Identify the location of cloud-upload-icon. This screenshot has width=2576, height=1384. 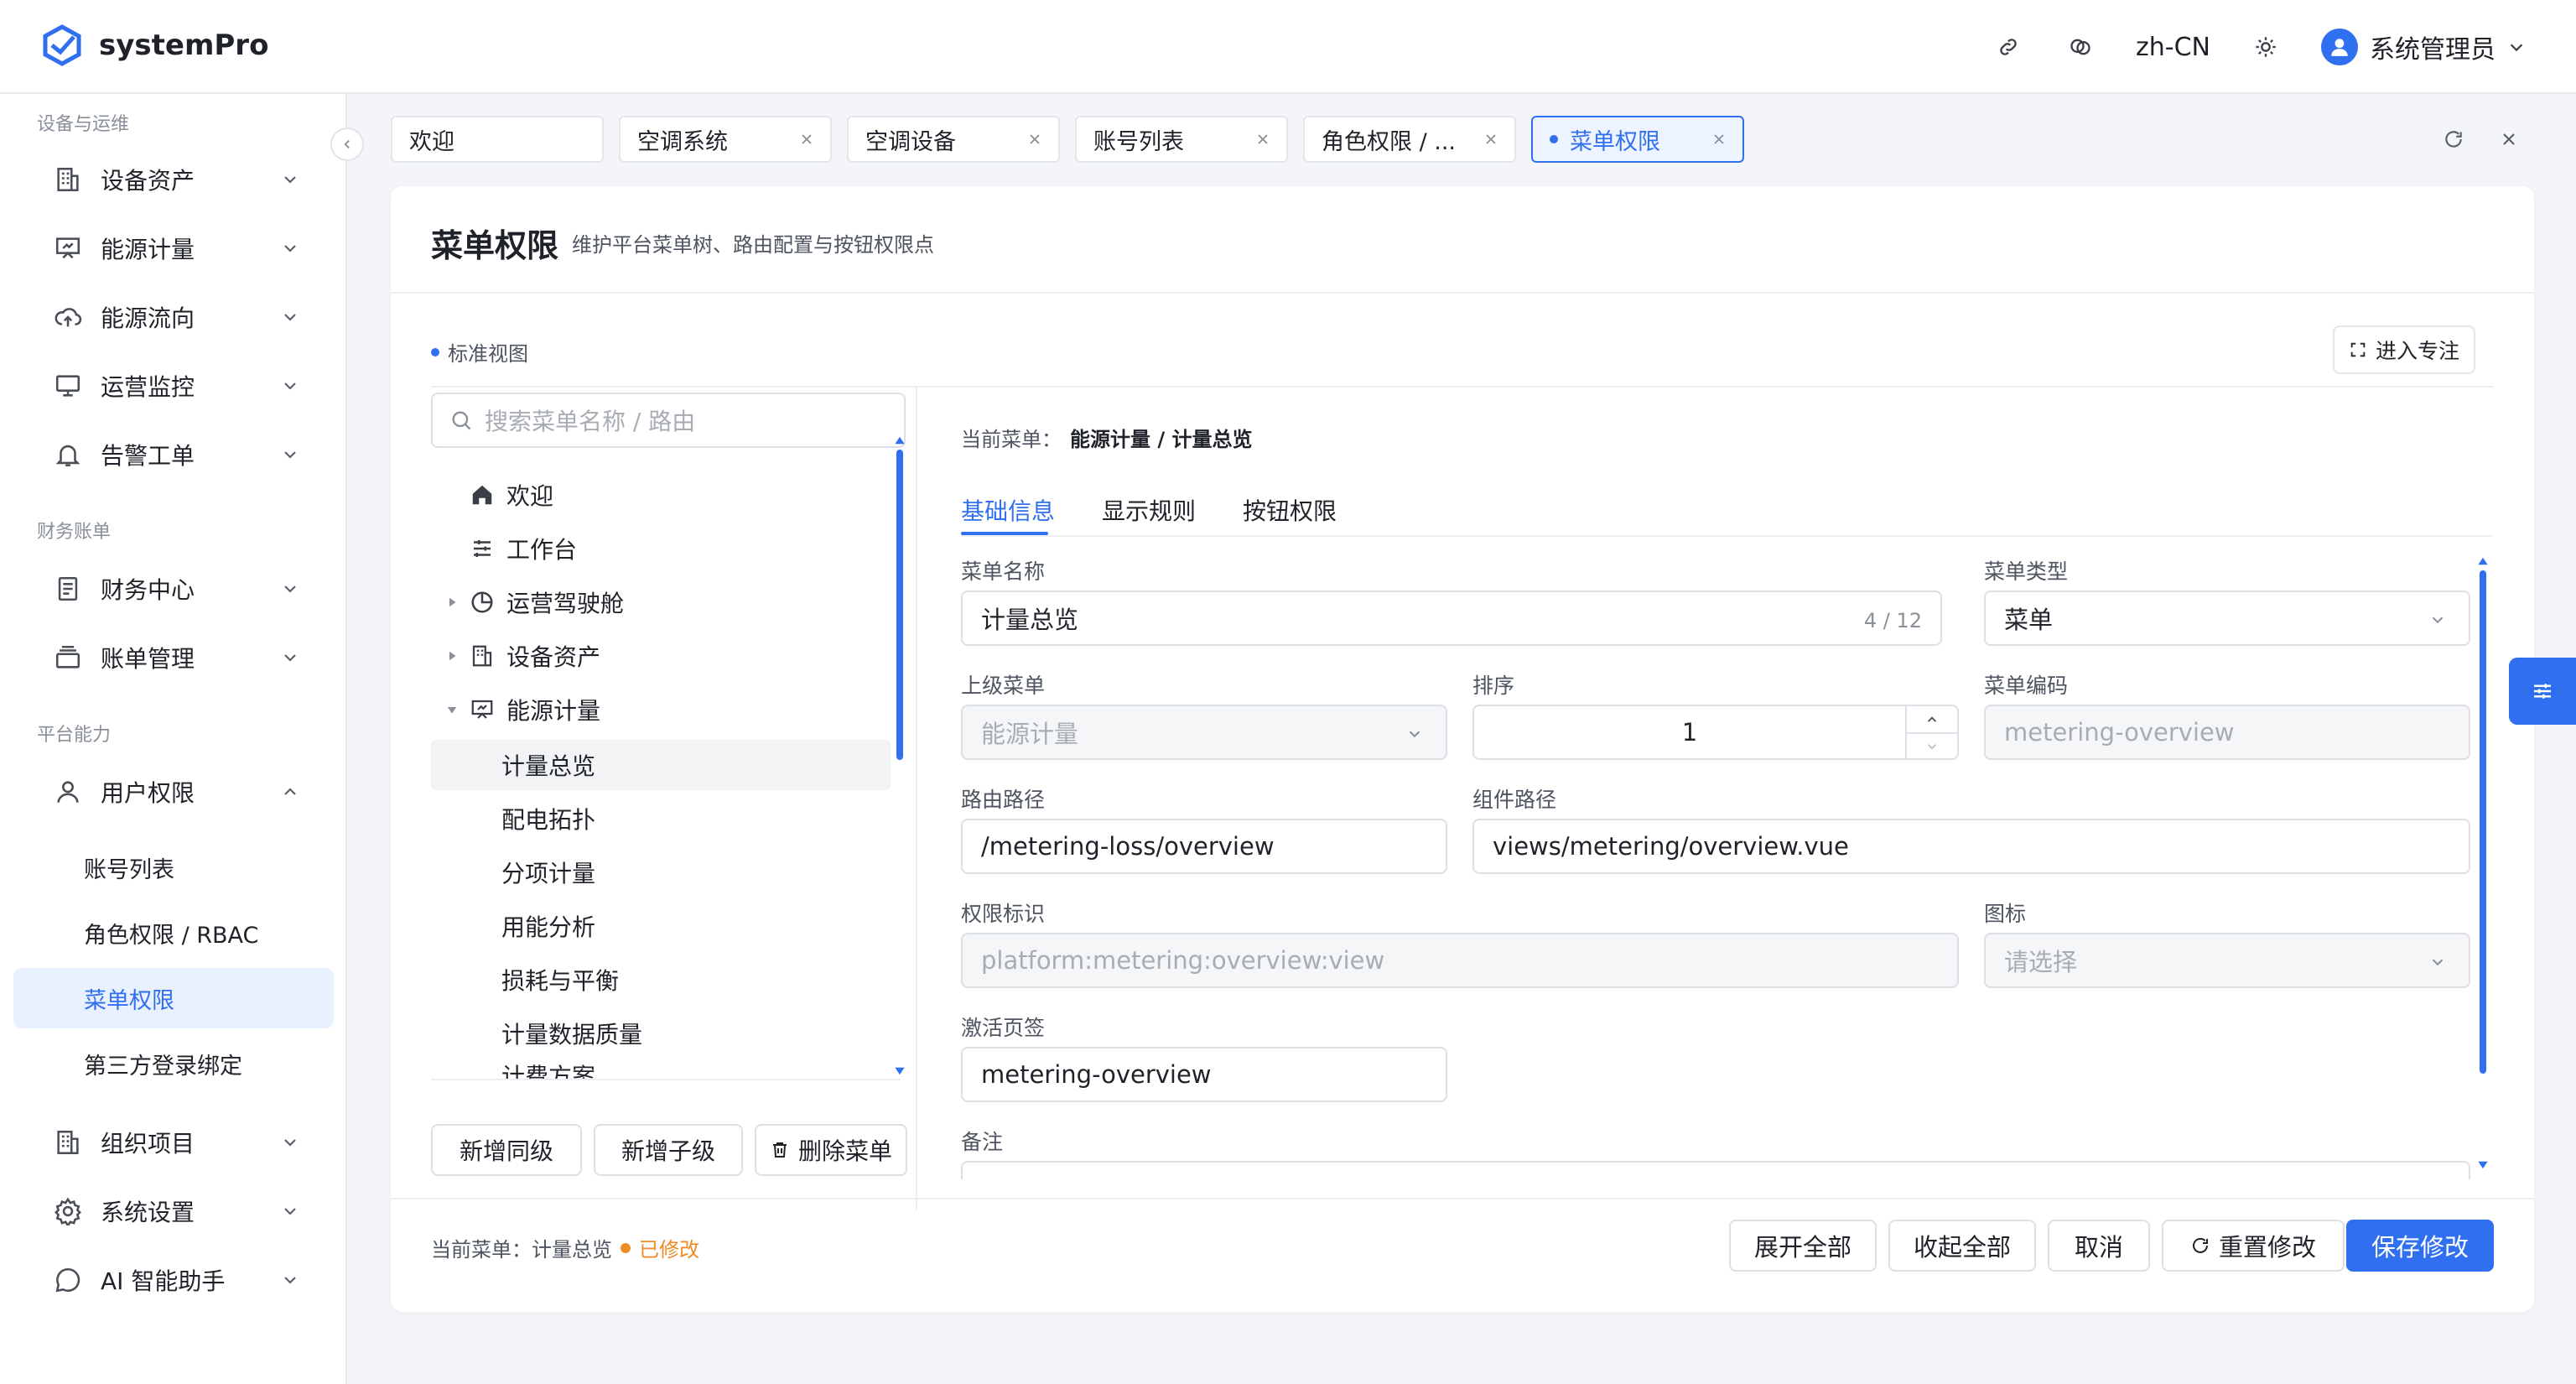
(68, 317).